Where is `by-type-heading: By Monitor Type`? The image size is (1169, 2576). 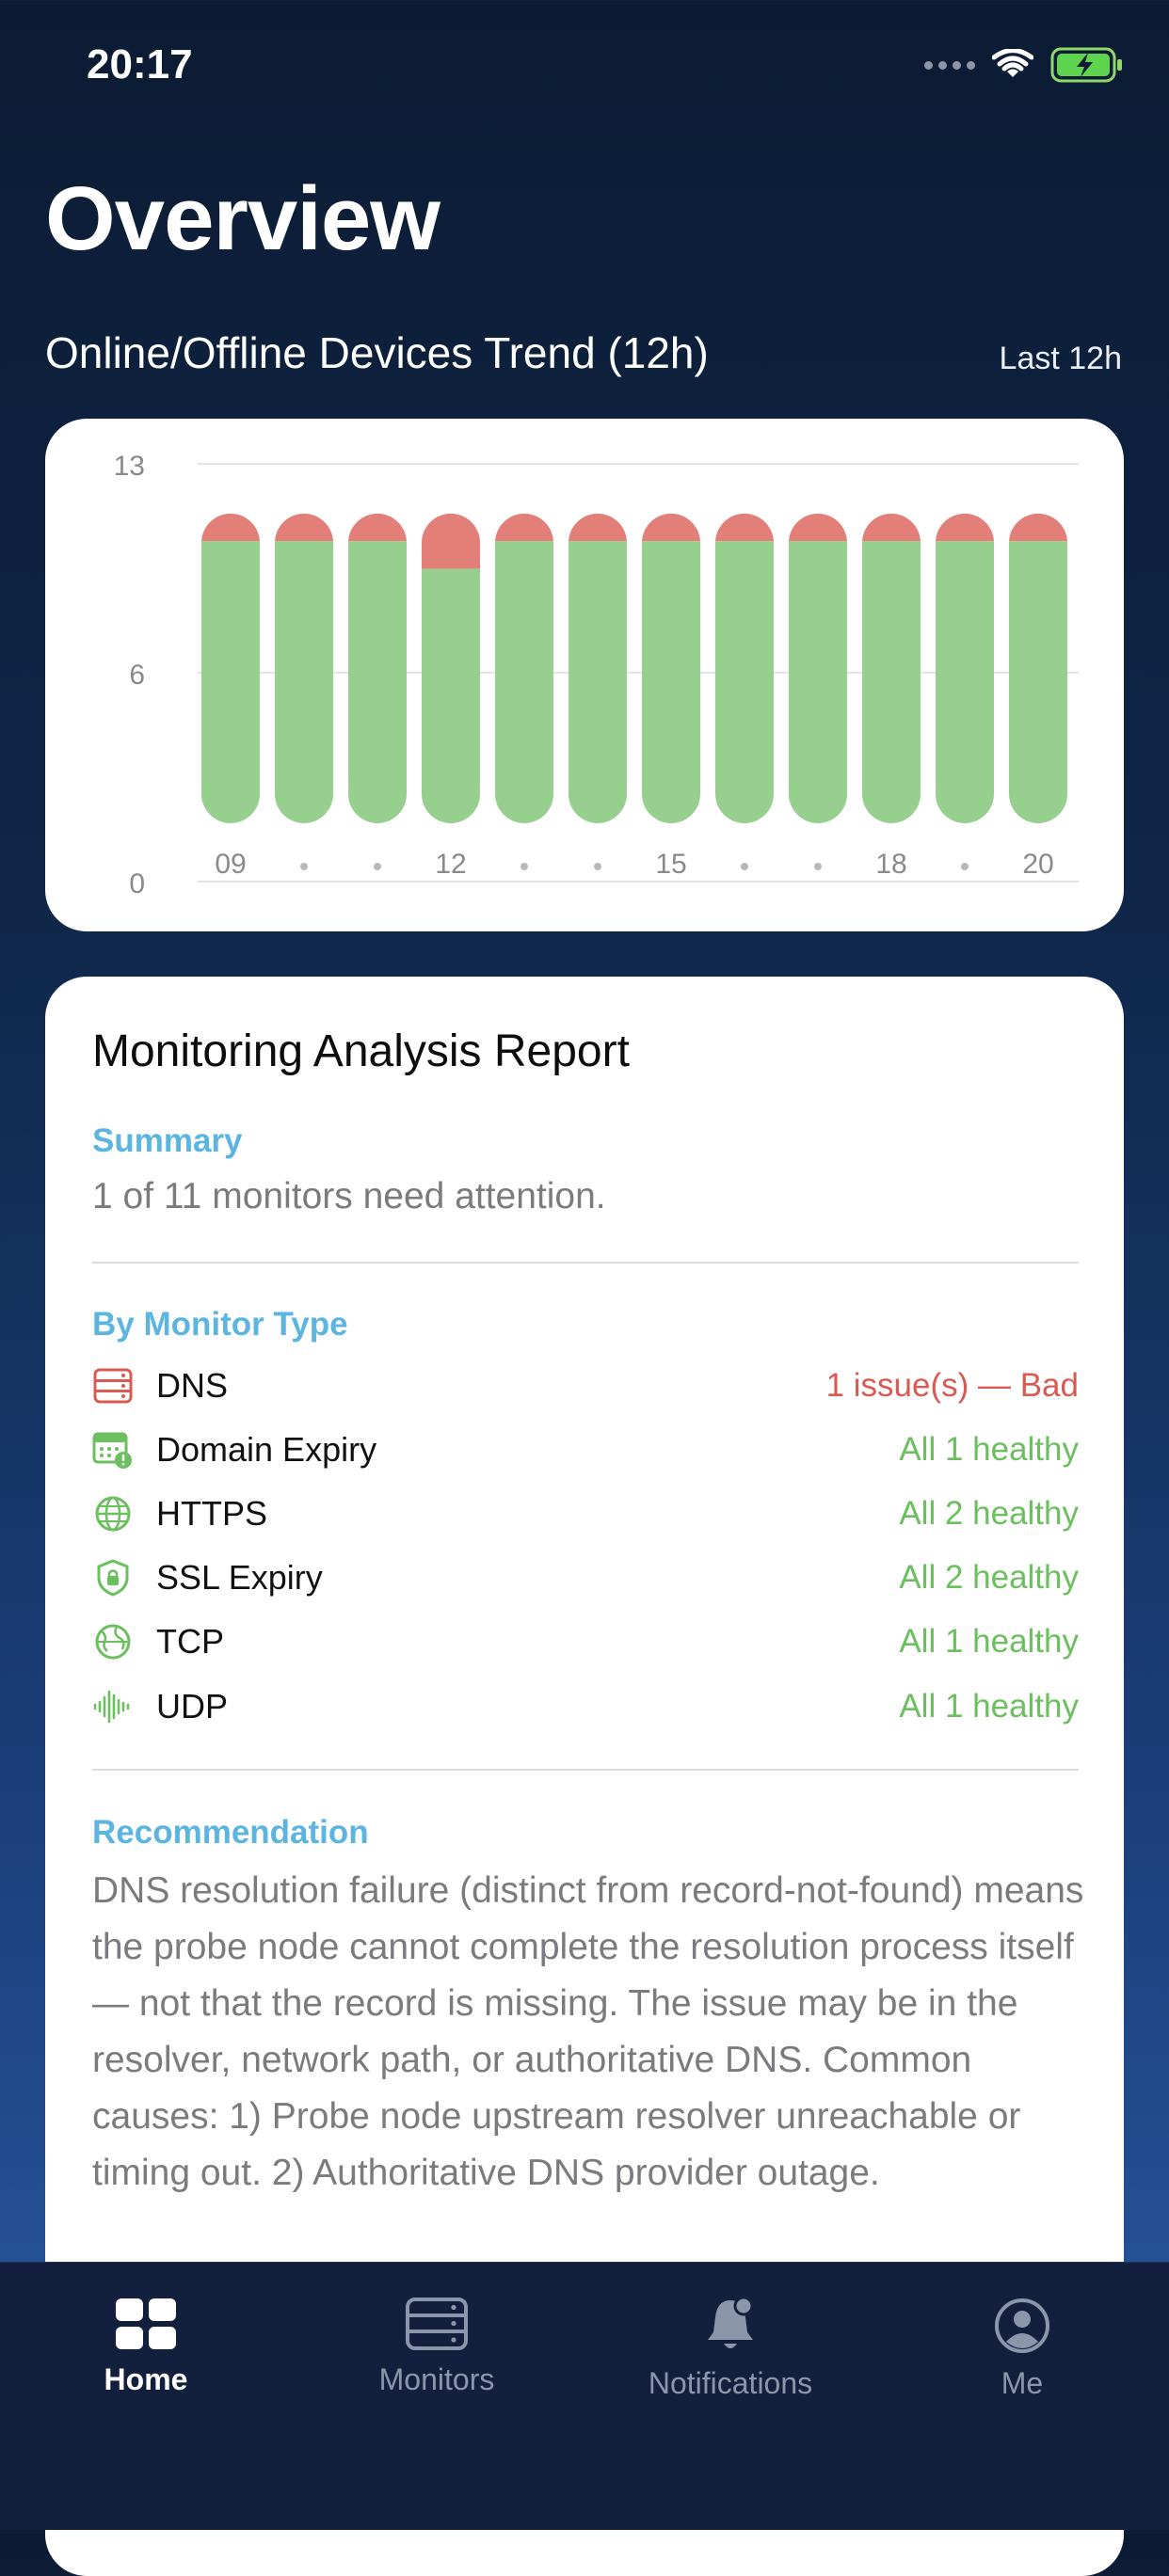 by-type-heading: By Monitor Type is located at coordinates (220, 1324).